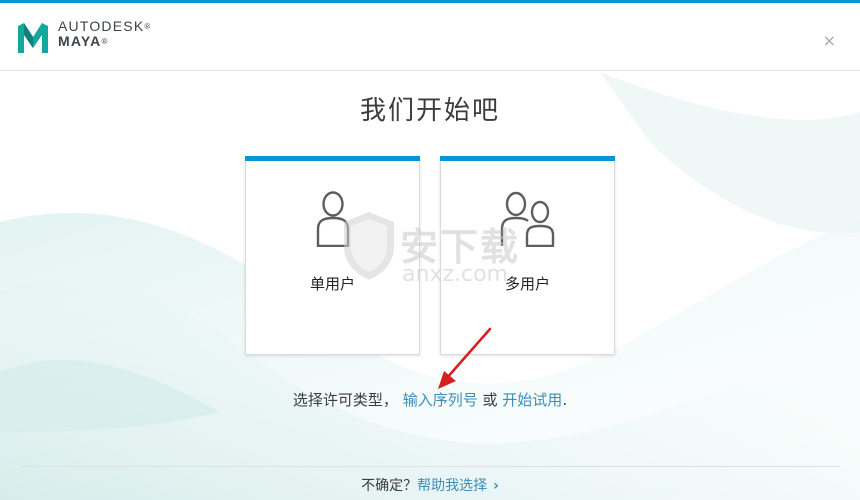 The height and width of the screenshot is (500, 860). I want to click on shield-icon, so click(369, 246).